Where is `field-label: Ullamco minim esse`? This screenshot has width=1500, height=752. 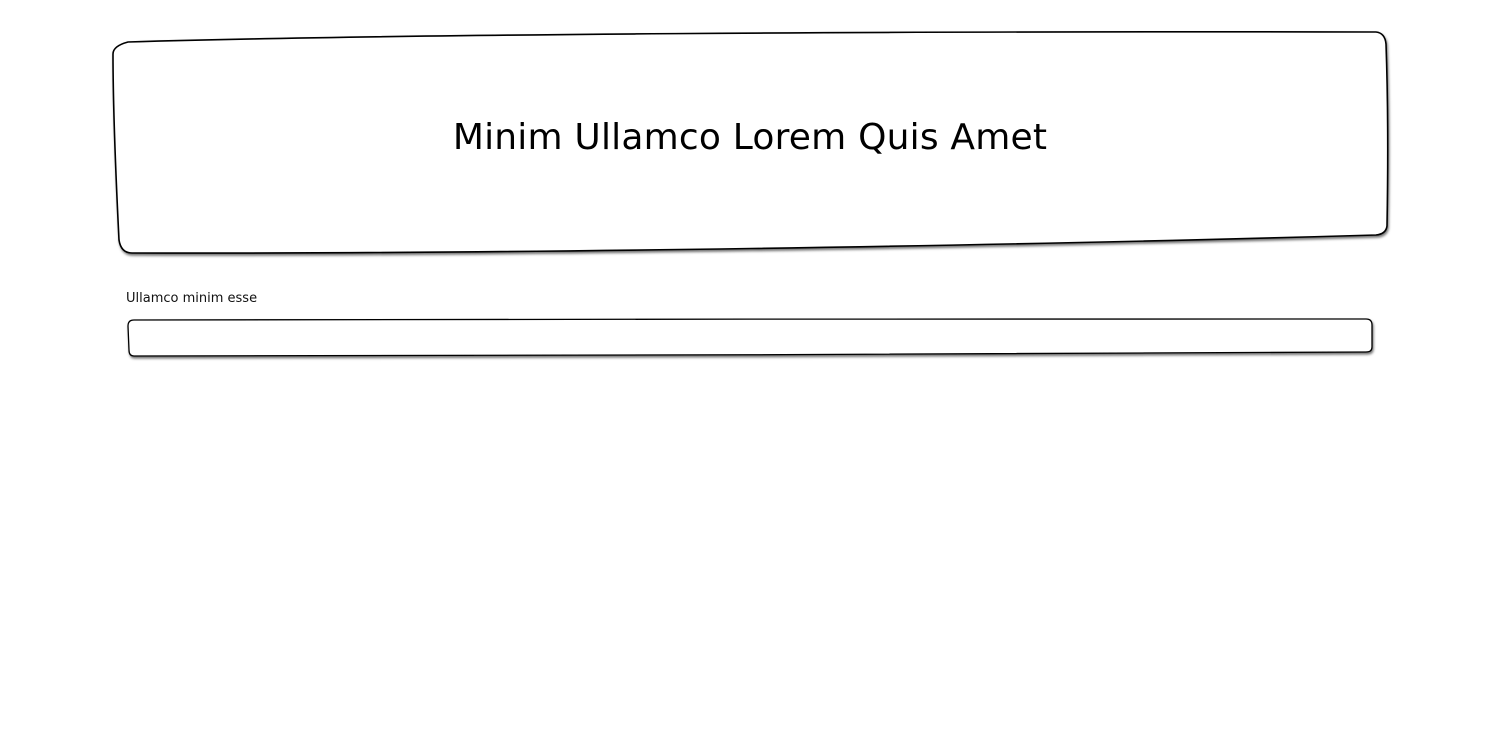 field-label: Ullamco minim esse is located at coordinates (192, 298).